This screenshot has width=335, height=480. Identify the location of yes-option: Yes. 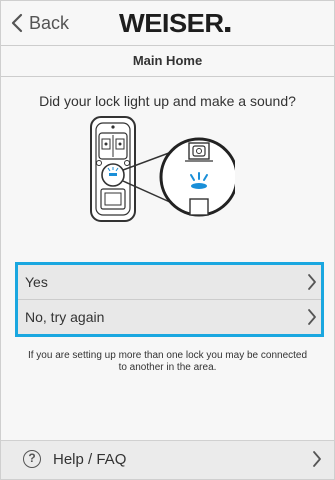
(169, 282).